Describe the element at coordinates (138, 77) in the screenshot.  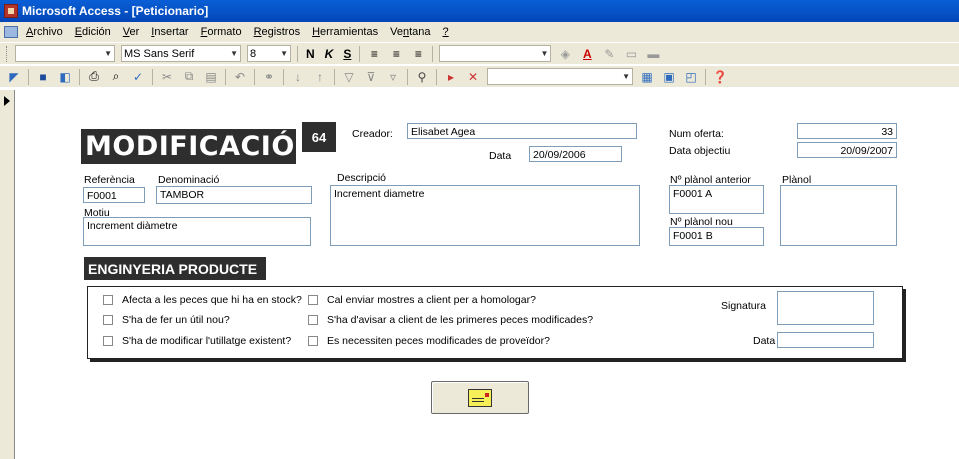
I see `spelling-icon: ✓` at that location.